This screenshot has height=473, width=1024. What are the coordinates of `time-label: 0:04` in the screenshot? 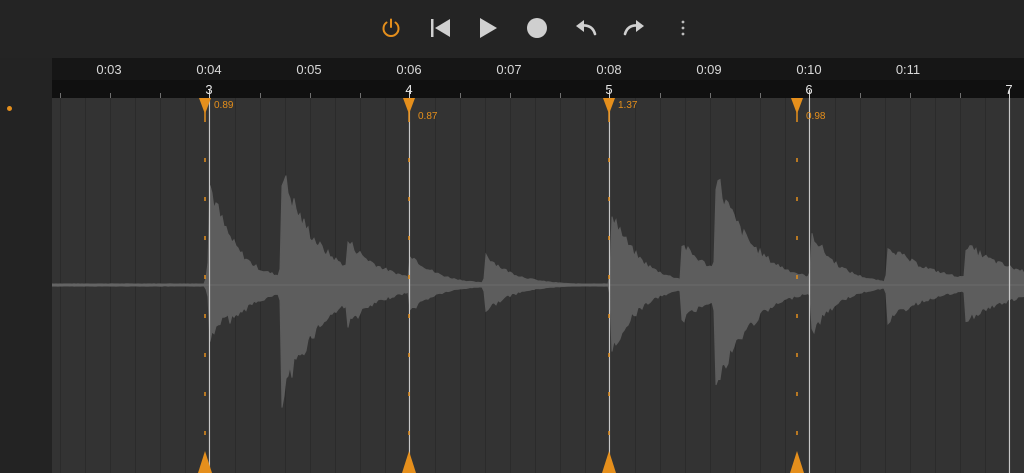 It's located at (209, 69).